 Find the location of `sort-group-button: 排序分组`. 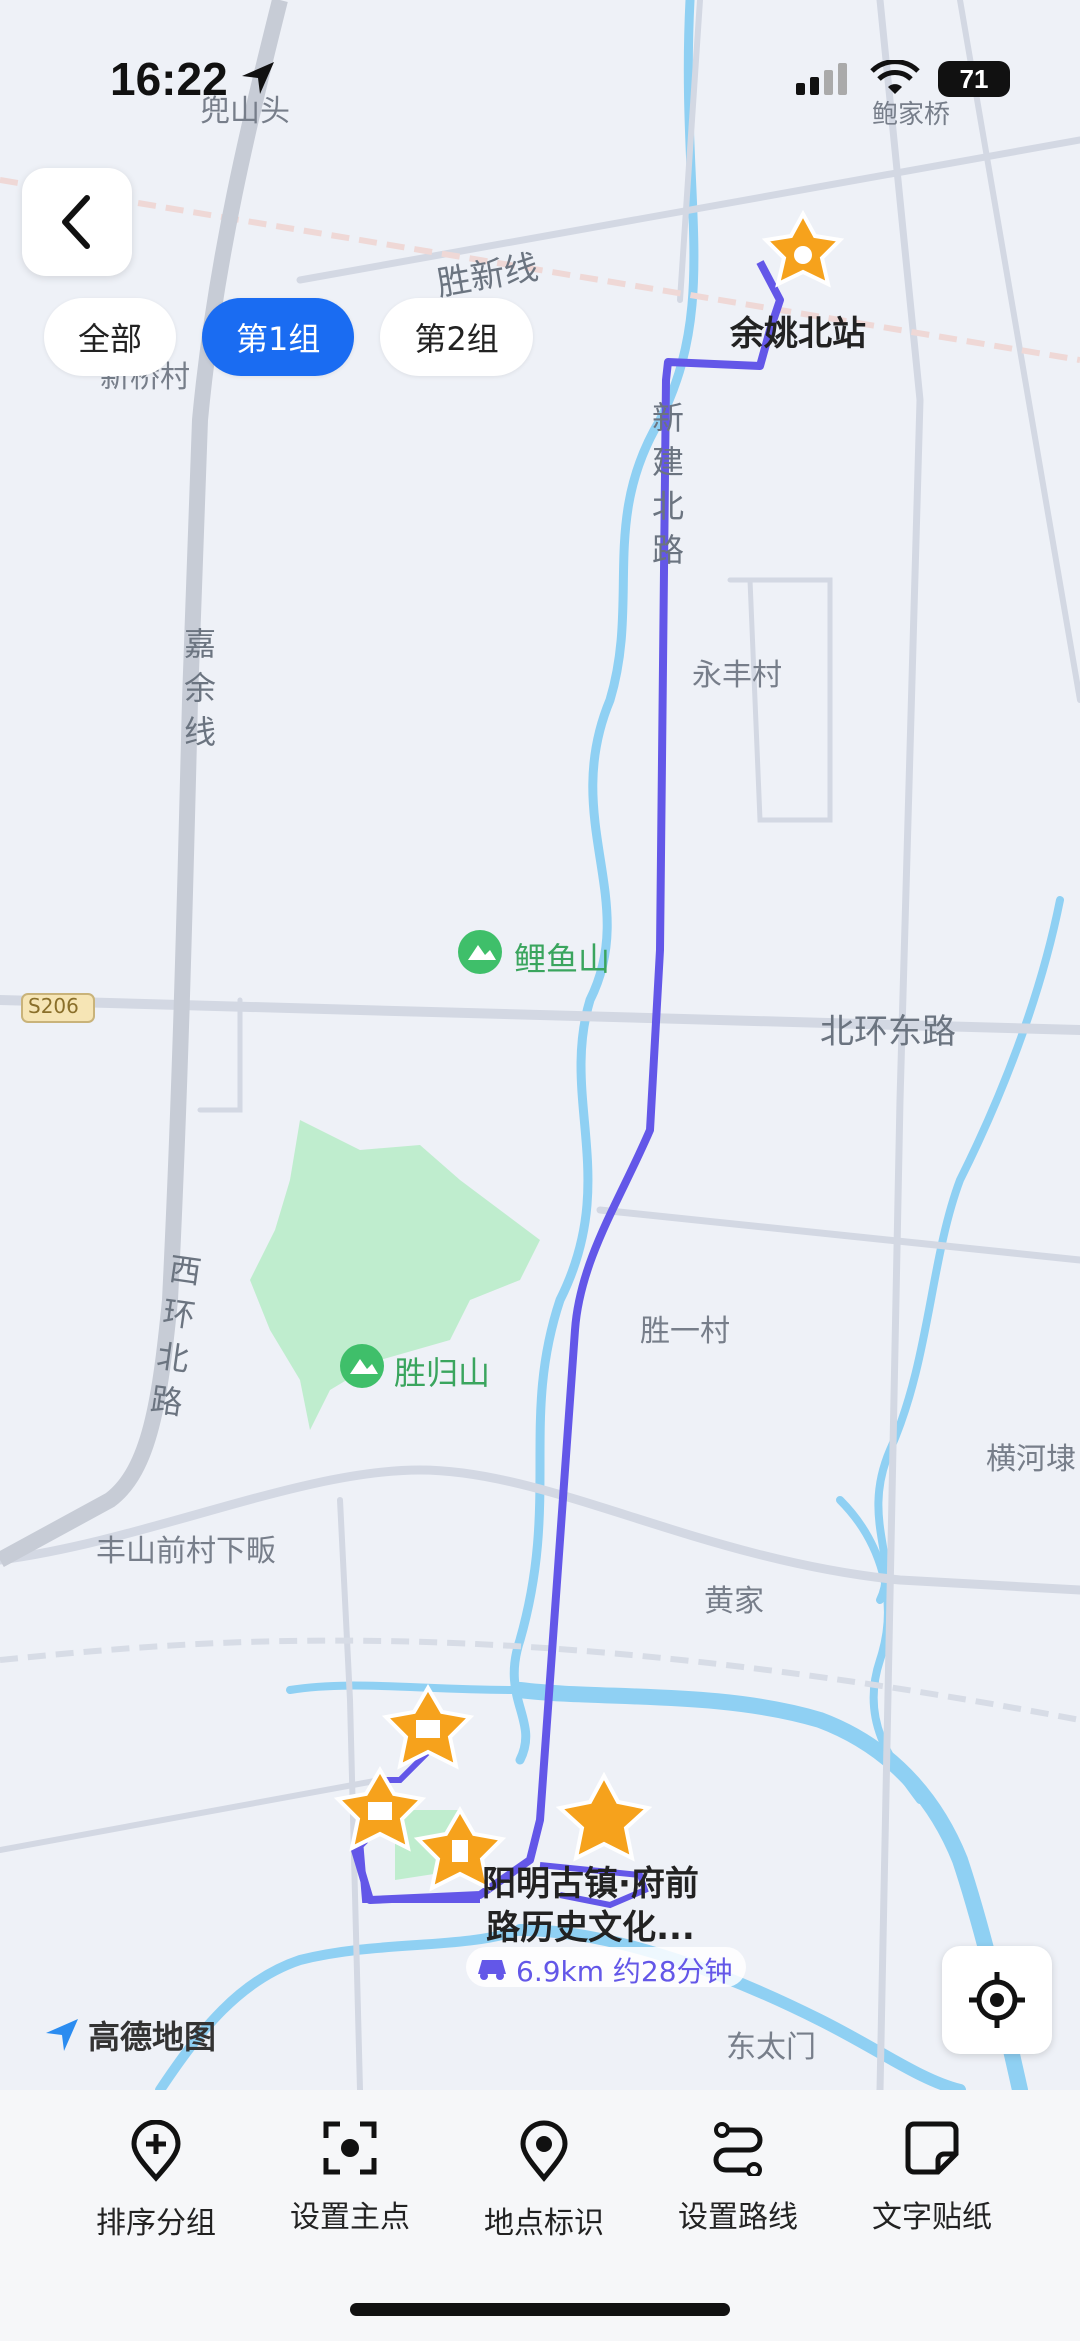

sort-group-button: 排序分组 is located at coordinates (156, 2181).